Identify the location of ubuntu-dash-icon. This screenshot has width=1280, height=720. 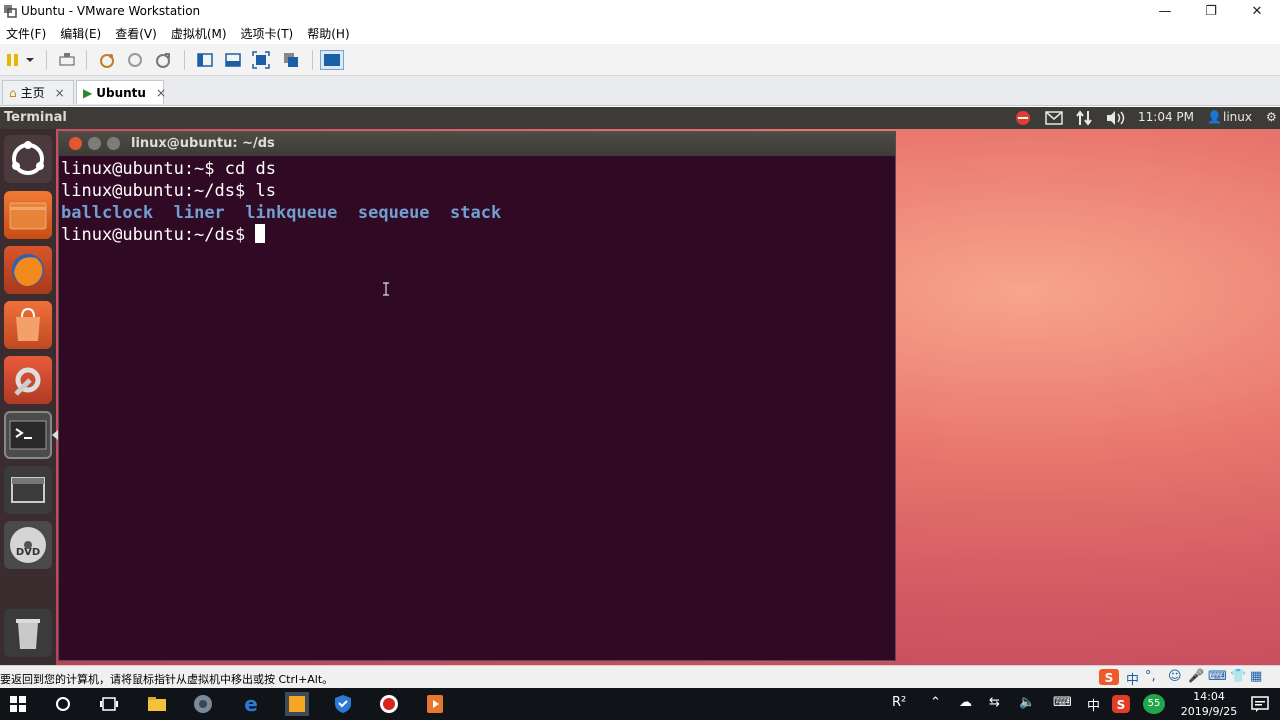
(28, 159).